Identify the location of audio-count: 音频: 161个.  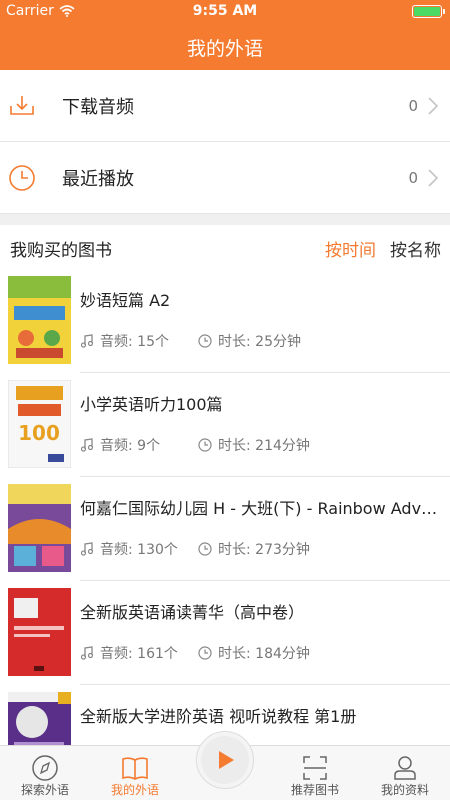
(129, 653).